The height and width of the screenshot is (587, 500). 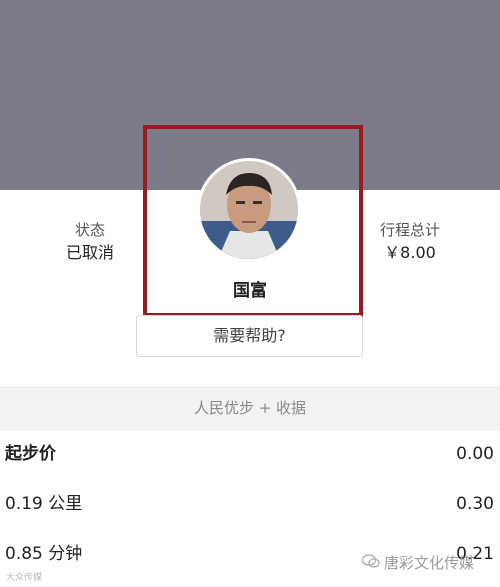 What do you see at coordinates (250, 408) in the screenshot?
I see `receipt-title: 人民优步 + 收据` at bounding box center [250, 408].